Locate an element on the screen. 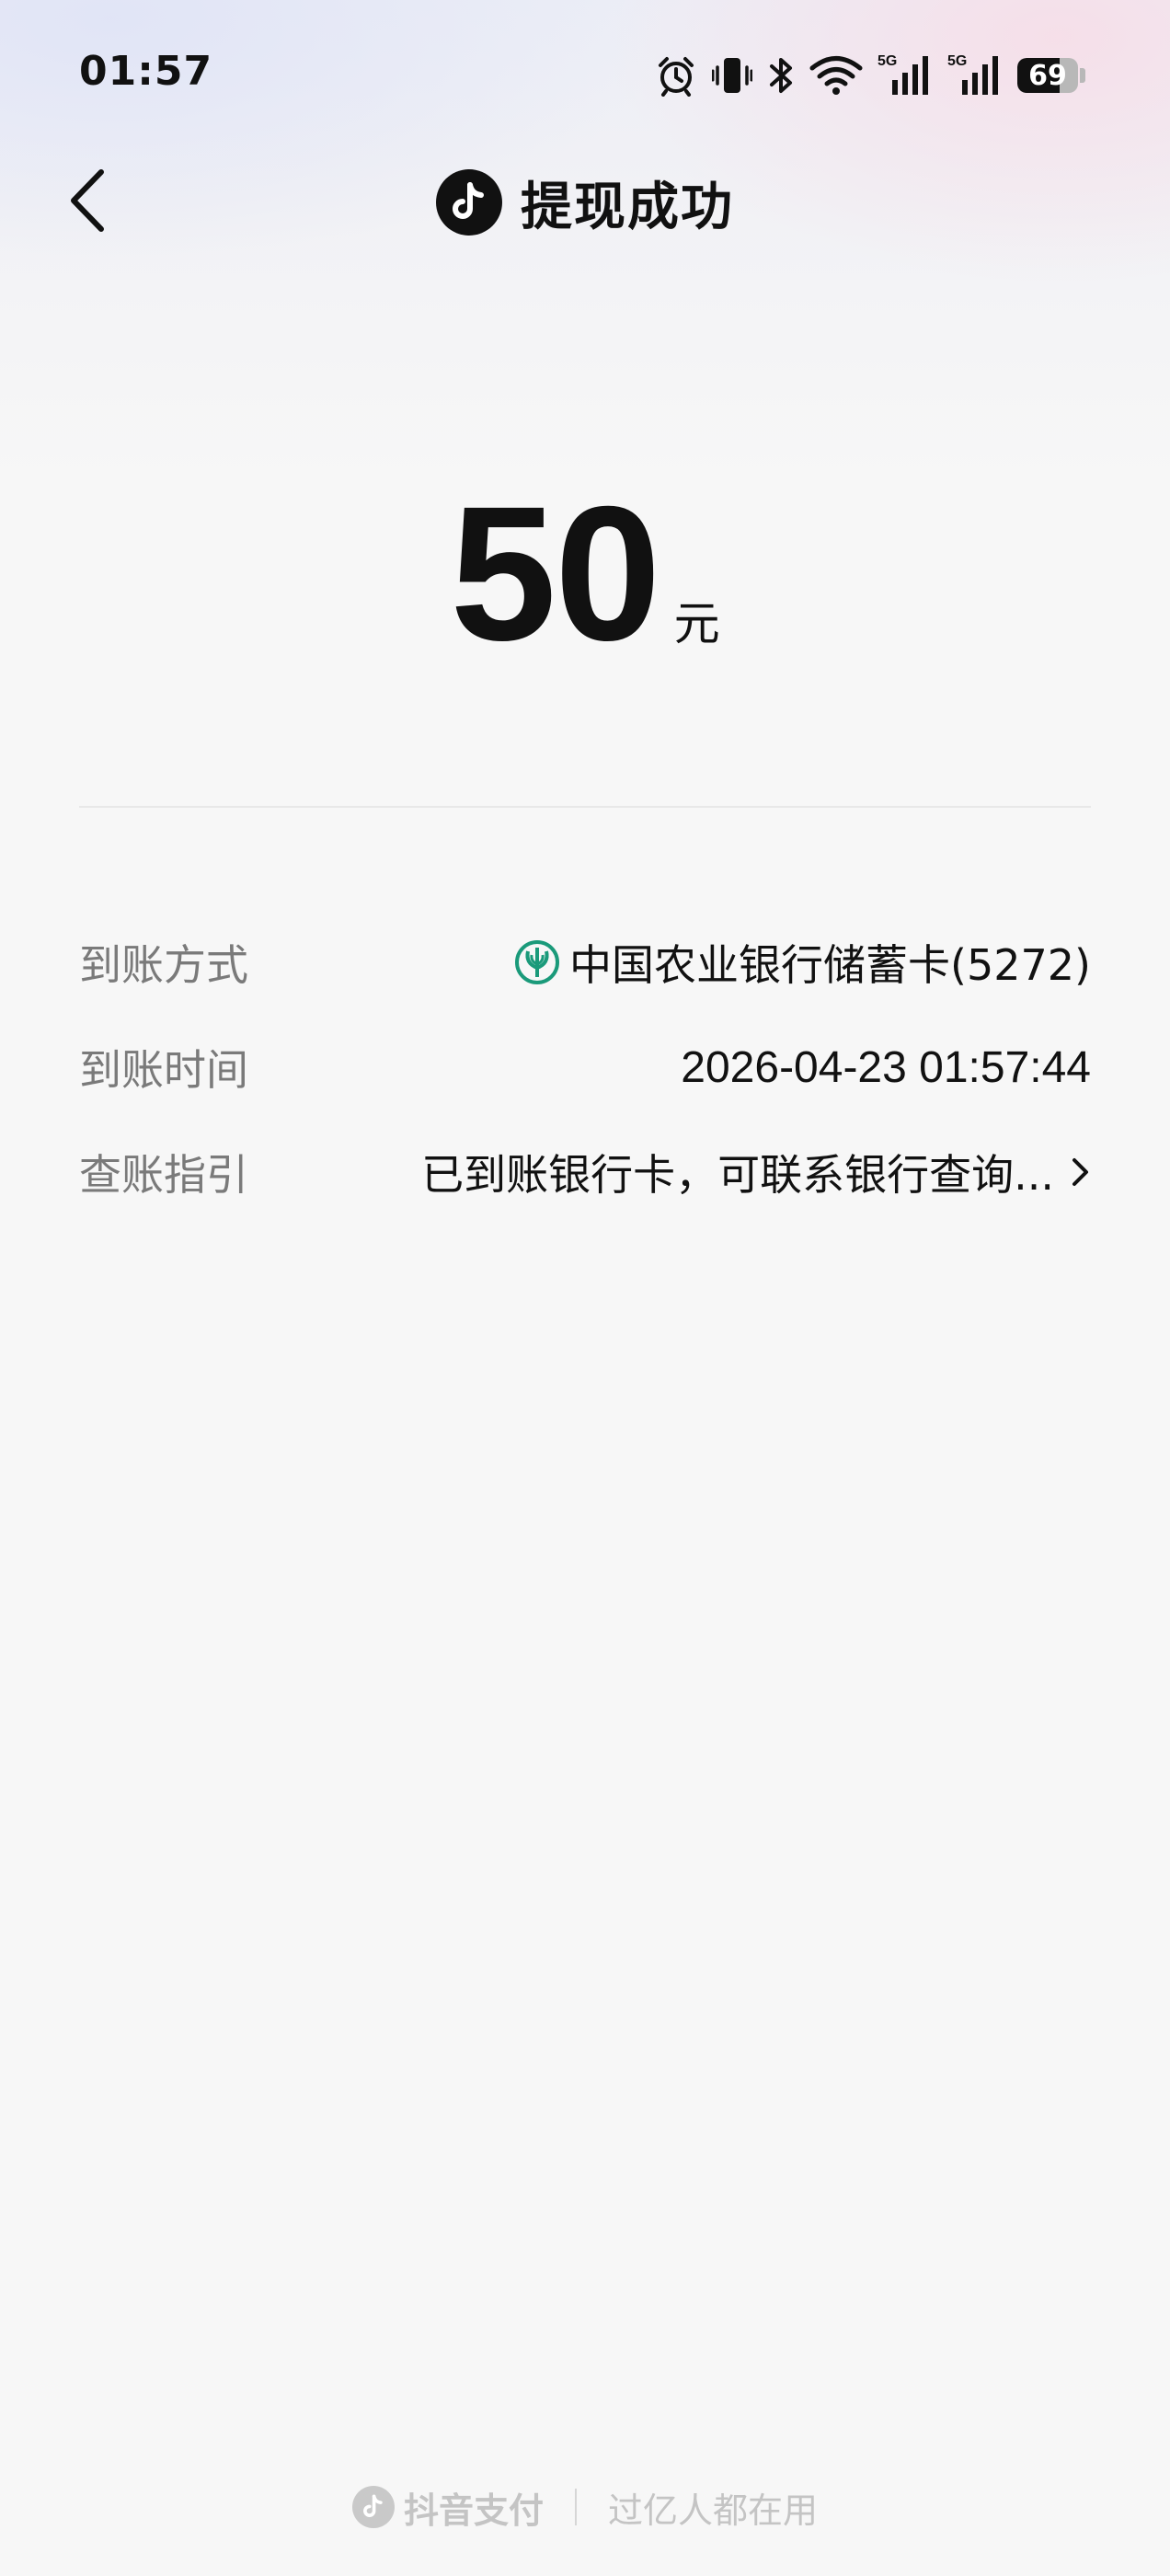  detail-value: 中国农业银行储蓄卡(5272) is located at coordinates (802, 962).